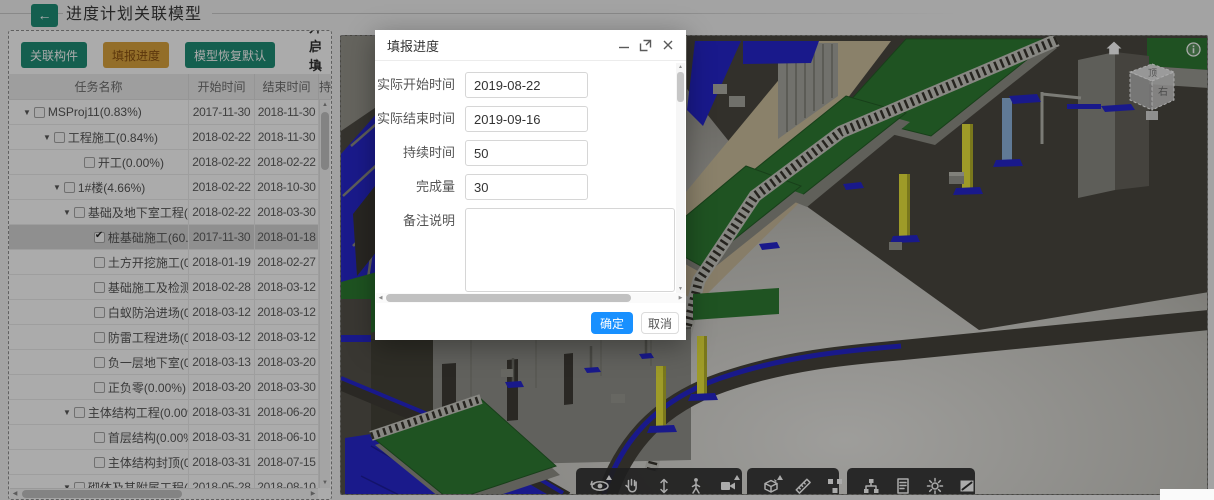  I want to click on maximize-icon, so click(645, 45).